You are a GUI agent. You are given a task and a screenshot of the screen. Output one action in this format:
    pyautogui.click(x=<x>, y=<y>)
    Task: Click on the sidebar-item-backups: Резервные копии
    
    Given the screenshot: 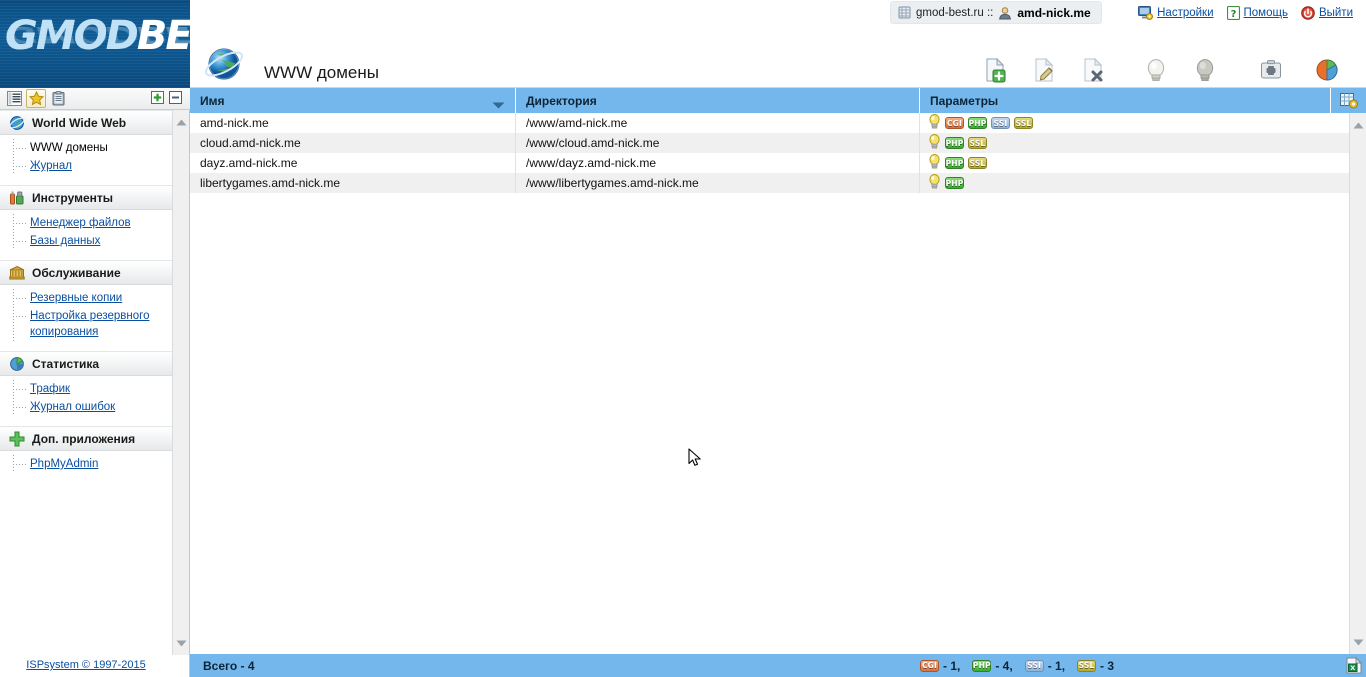 What is the action you would take?
    pyautogui.click(x=86, y=298)
    